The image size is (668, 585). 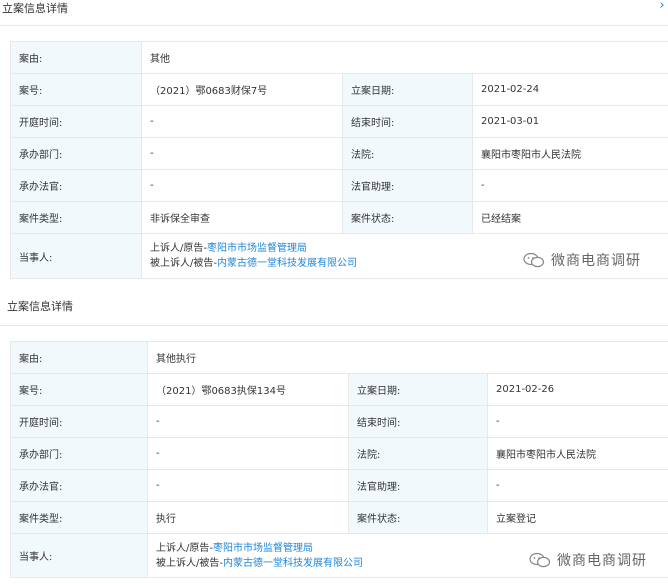 What do you see at coordinates (569, 217) in the screenshot?
I see `case-status-value: 已经结案` at bounding box center [569, 217].